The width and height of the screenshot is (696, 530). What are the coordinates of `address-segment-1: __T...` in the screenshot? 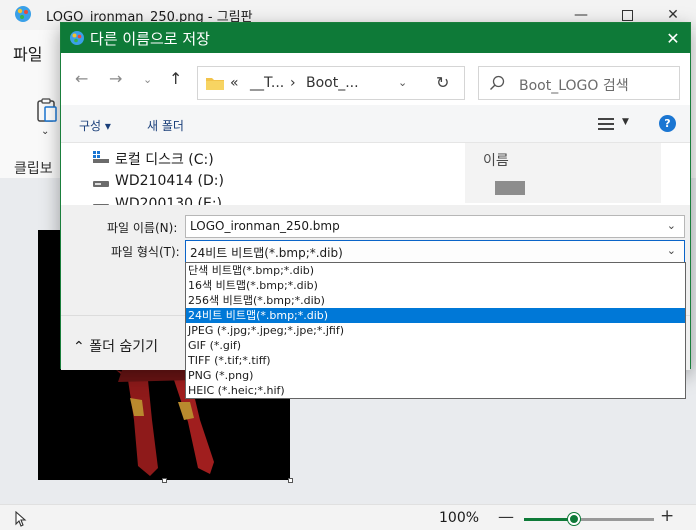 It's located at (267, 83).